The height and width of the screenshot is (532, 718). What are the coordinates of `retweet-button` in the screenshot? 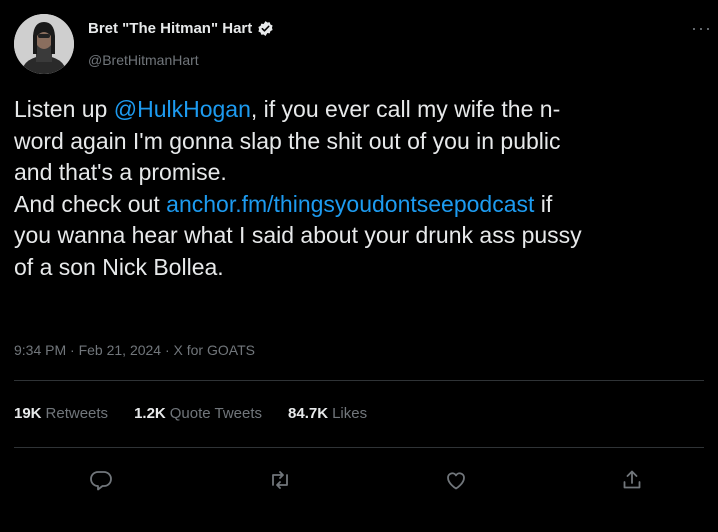 It's located at (280, 480).